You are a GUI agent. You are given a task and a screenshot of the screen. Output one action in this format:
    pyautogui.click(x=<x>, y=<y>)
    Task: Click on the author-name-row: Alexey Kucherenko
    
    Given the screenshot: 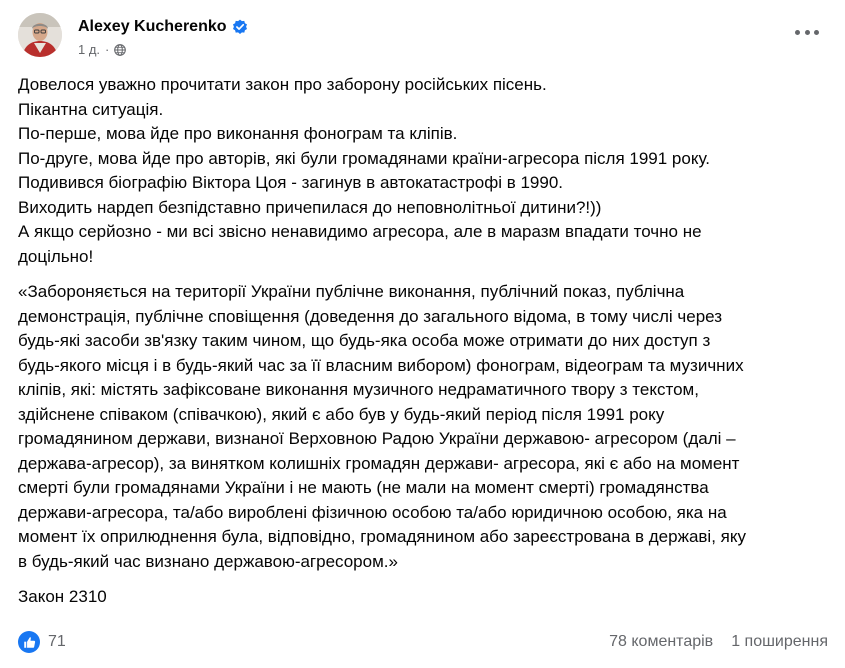 What is the action you would take?
    pyautogui.click(x=163, y=27)
    